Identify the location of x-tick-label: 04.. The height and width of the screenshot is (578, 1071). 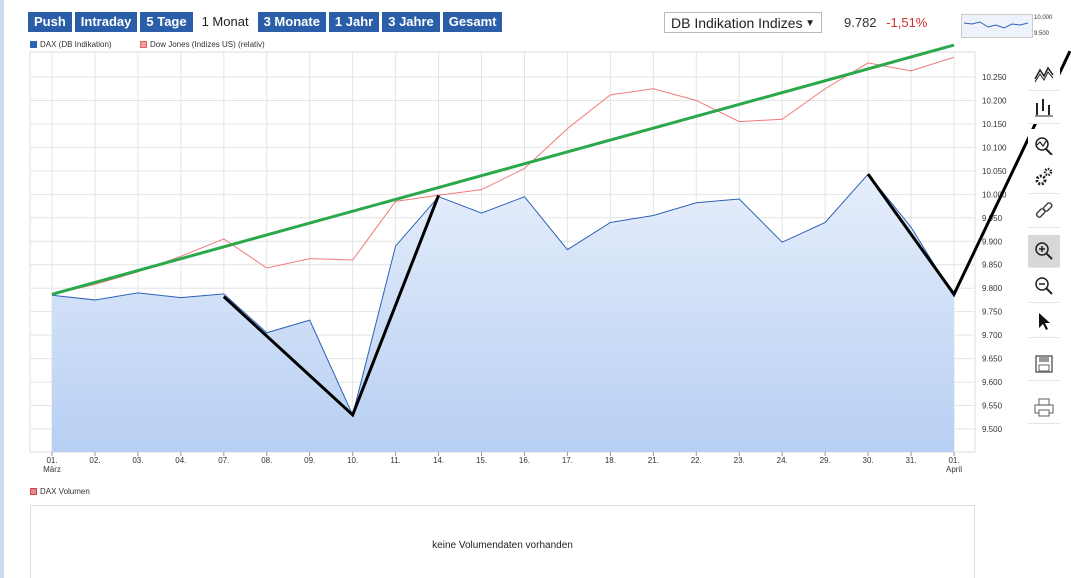
(180, 460).